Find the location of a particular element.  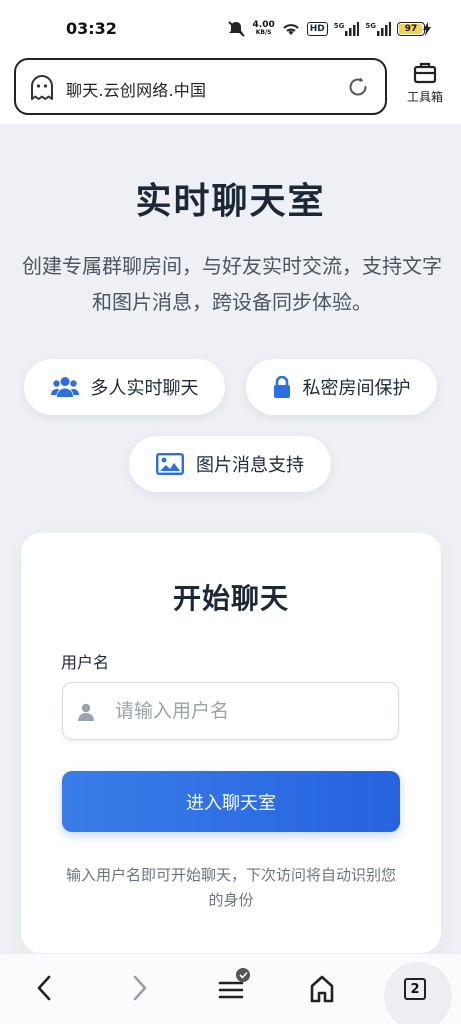

home-icon is located at coordinates (322, 989).